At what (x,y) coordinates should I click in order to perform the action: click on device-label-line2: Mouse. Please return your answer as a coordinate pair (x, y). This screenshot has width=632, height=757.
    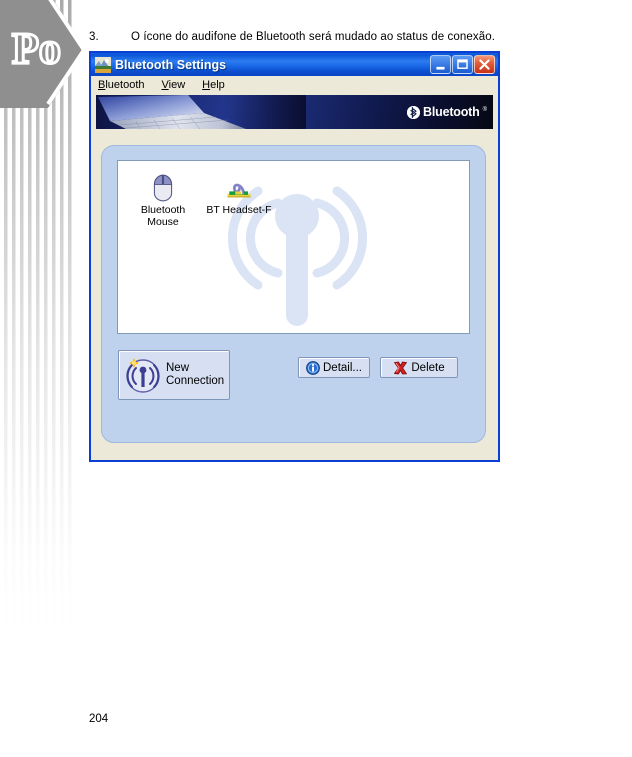
    Looking at the image, I should click on (163, 222).